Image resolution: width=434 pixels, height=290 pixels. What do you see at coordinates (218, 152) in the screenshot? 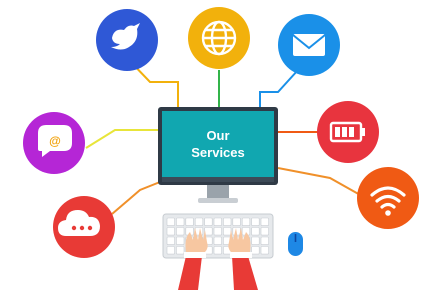
I see `screen-title-line2: Services` at bounding box center [218, 152].